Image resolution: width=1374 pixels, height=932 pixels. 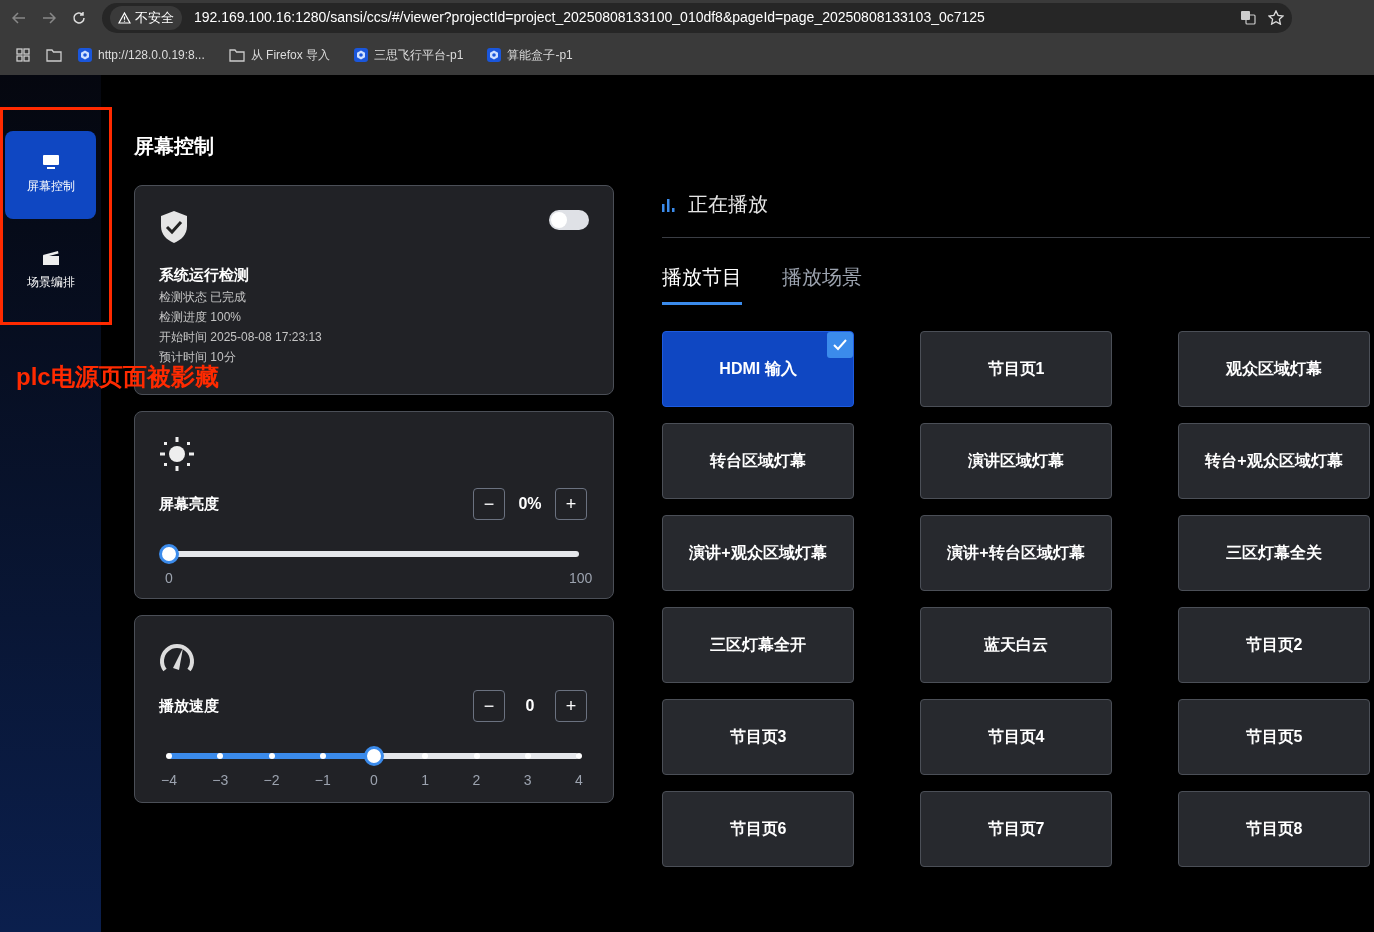 I want to click on program-button: 节目页2, so click(x=1274, y=645).